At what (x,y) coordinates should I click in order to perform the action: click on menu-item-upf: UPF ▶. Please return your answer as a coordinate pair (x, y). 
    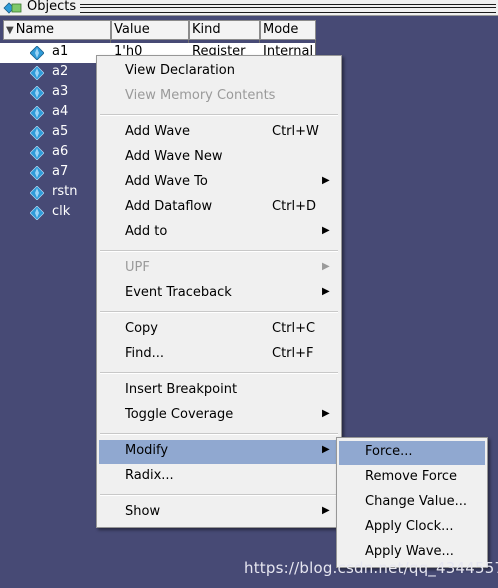
    Looking at the image, I should click on (219, 269).